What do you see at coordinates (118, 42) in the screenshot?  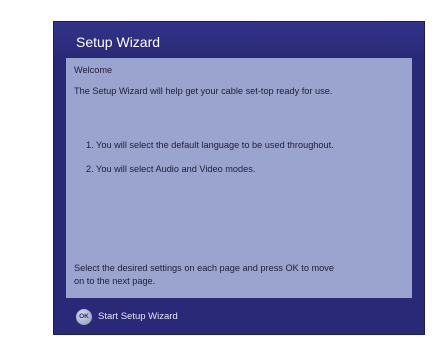 I see `window-title: Setup Wizard` at bounding box center [118, 42].